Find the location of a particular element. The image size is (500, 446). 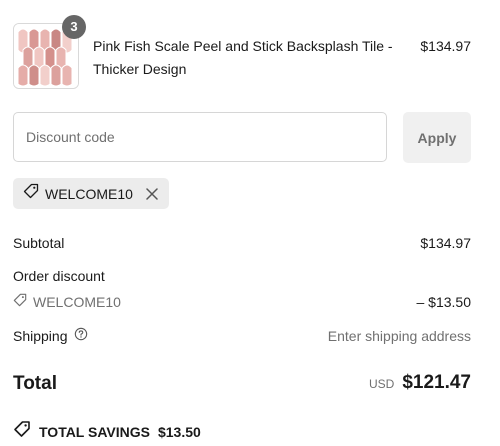

product-thumbnail-wrap: 3 is located at coordinates (49, 52).